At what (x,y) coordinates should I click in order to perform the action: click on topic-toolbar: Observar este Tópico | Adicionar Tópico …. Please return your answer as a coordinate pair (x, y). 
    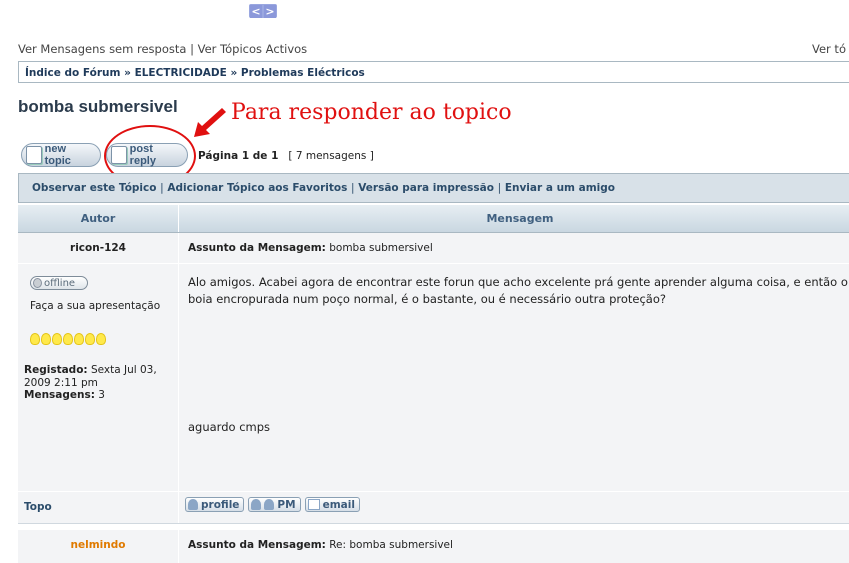
    Looking at the image, I should click on (433, 188).